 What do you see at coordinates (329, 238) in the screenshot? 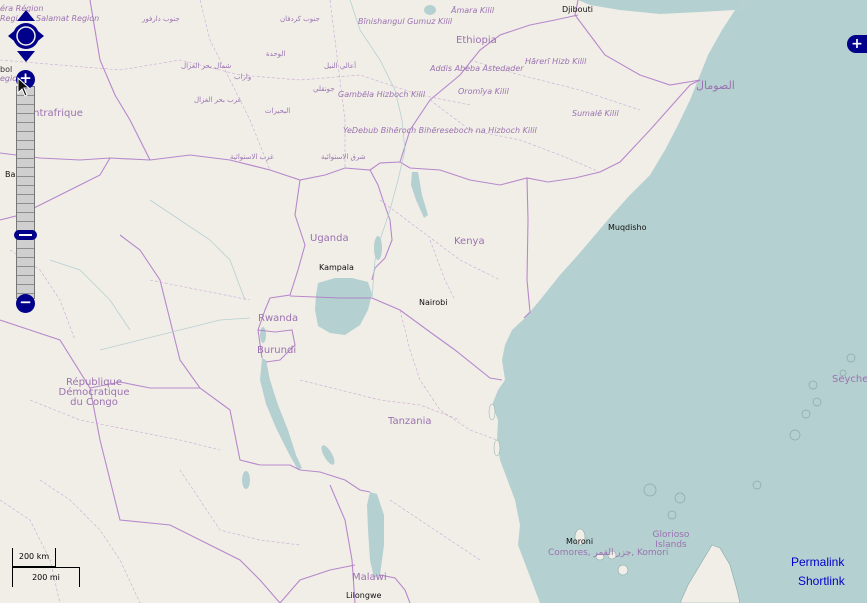
I see `country-uganda: Uganda` at bounding box center [329, 238].